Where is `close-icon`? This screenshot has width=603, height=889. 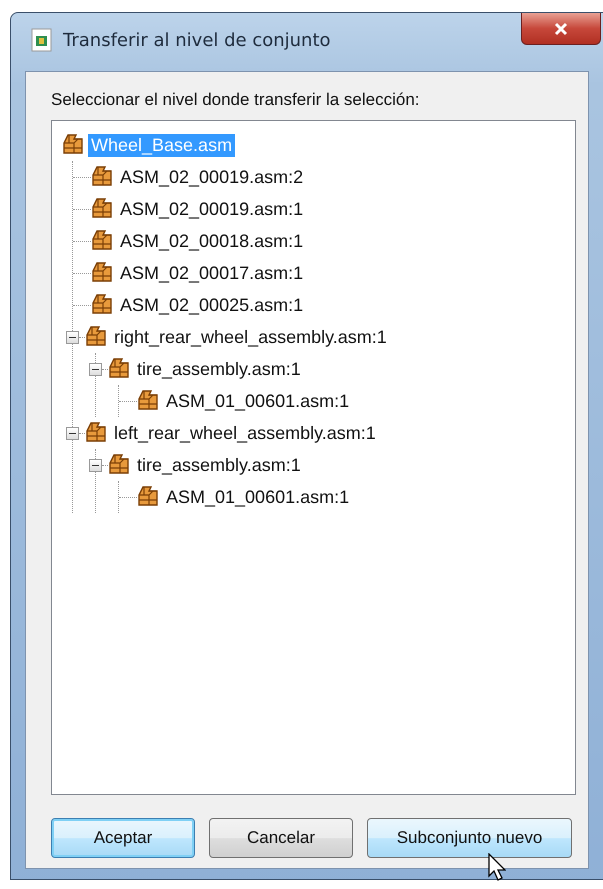
close-icon is located at coordinates (561, 28).